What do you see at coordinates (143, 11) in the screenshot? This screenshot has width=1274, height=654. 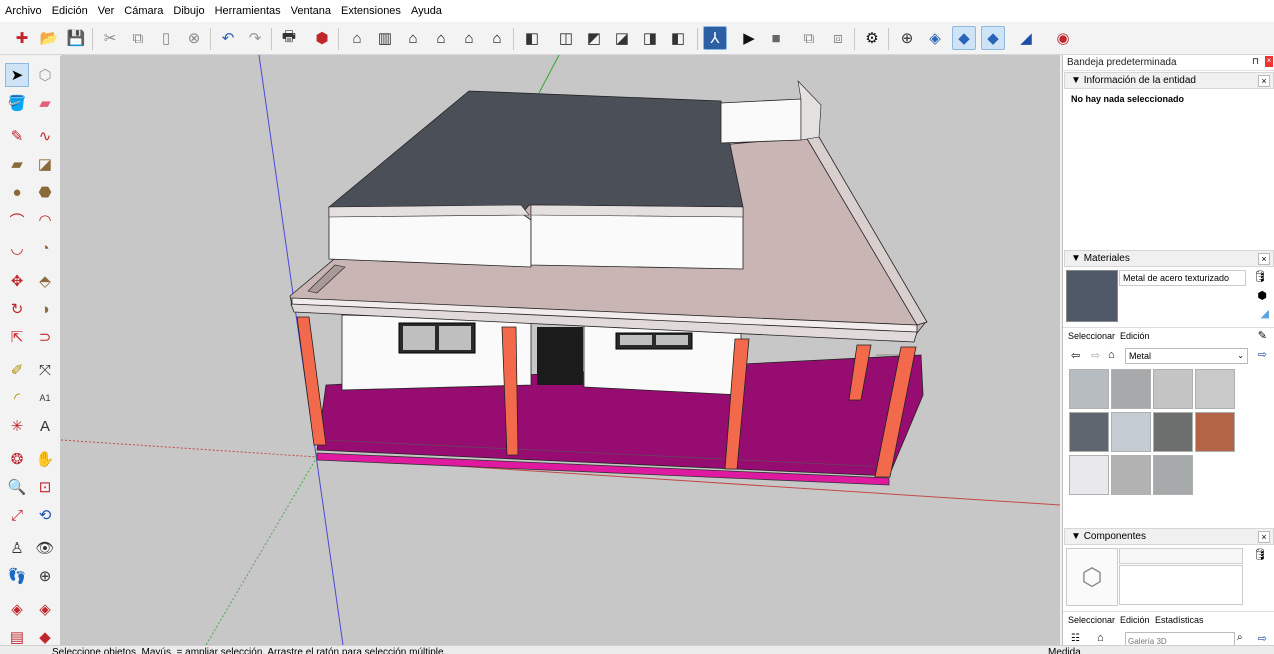 I see `menu-camara: Cámara` at bounding box center [143, 11].